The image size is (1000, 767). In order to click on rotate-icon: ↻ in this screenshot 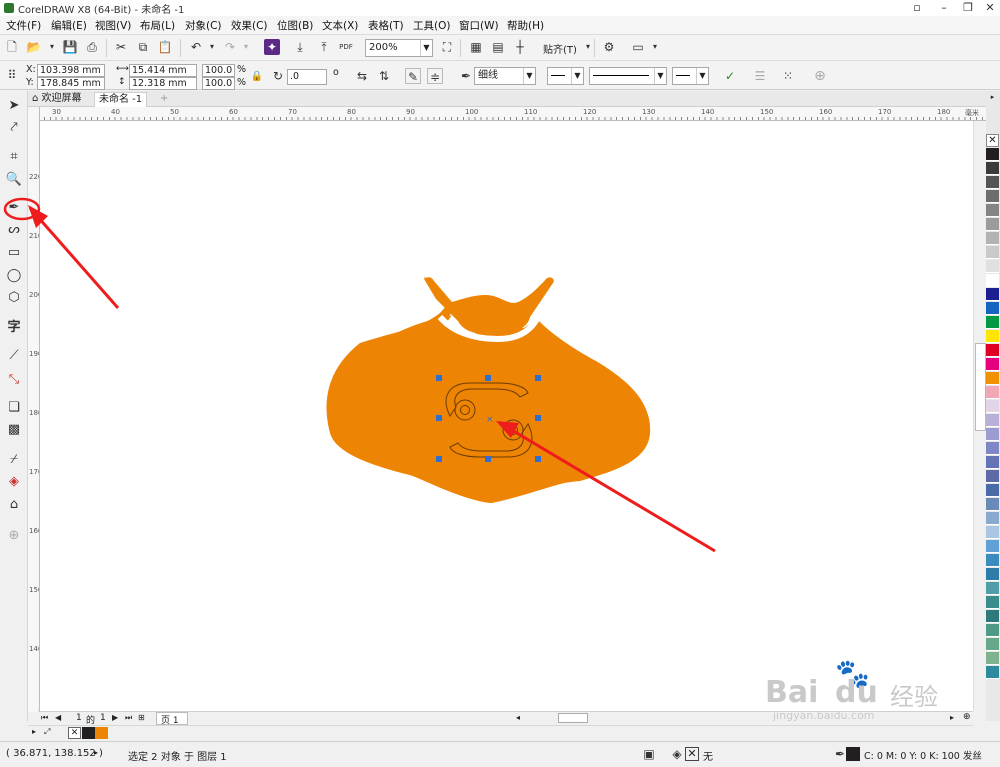, I will do `click(278, 76)`.